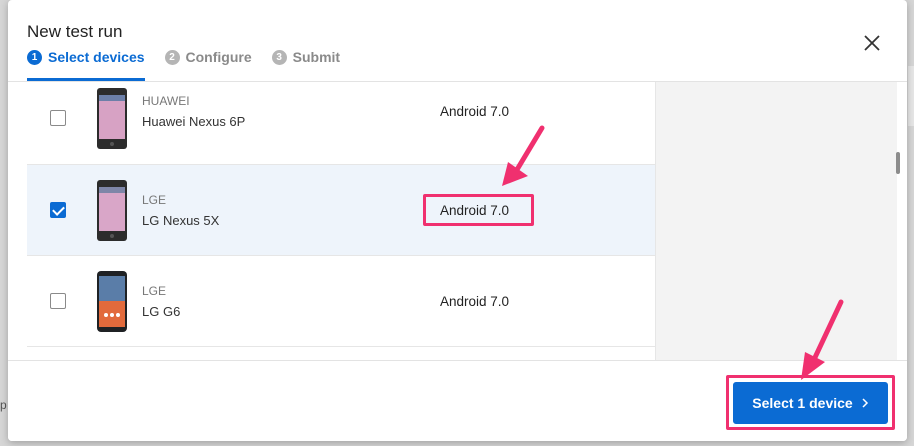 The width and height of the screenshot is (914, 446). Describe the element at coordinates (181, 220) in the screenshot. I see `device-model: LG Nexus 5X` at that location.